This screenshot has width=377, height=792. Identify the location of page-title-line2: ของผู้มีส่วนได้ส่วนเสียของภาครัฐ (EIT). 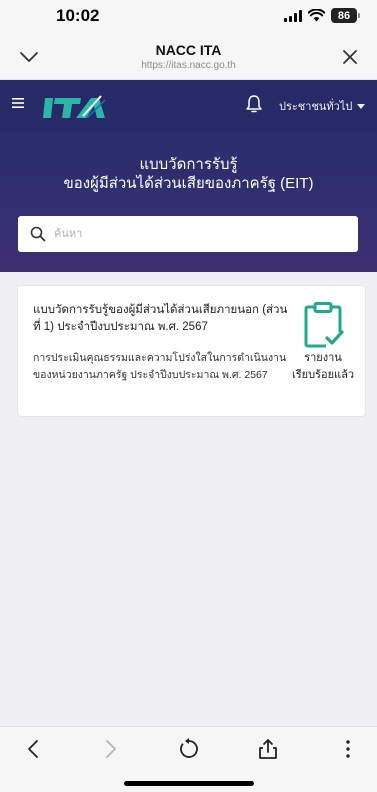
(188, 183).